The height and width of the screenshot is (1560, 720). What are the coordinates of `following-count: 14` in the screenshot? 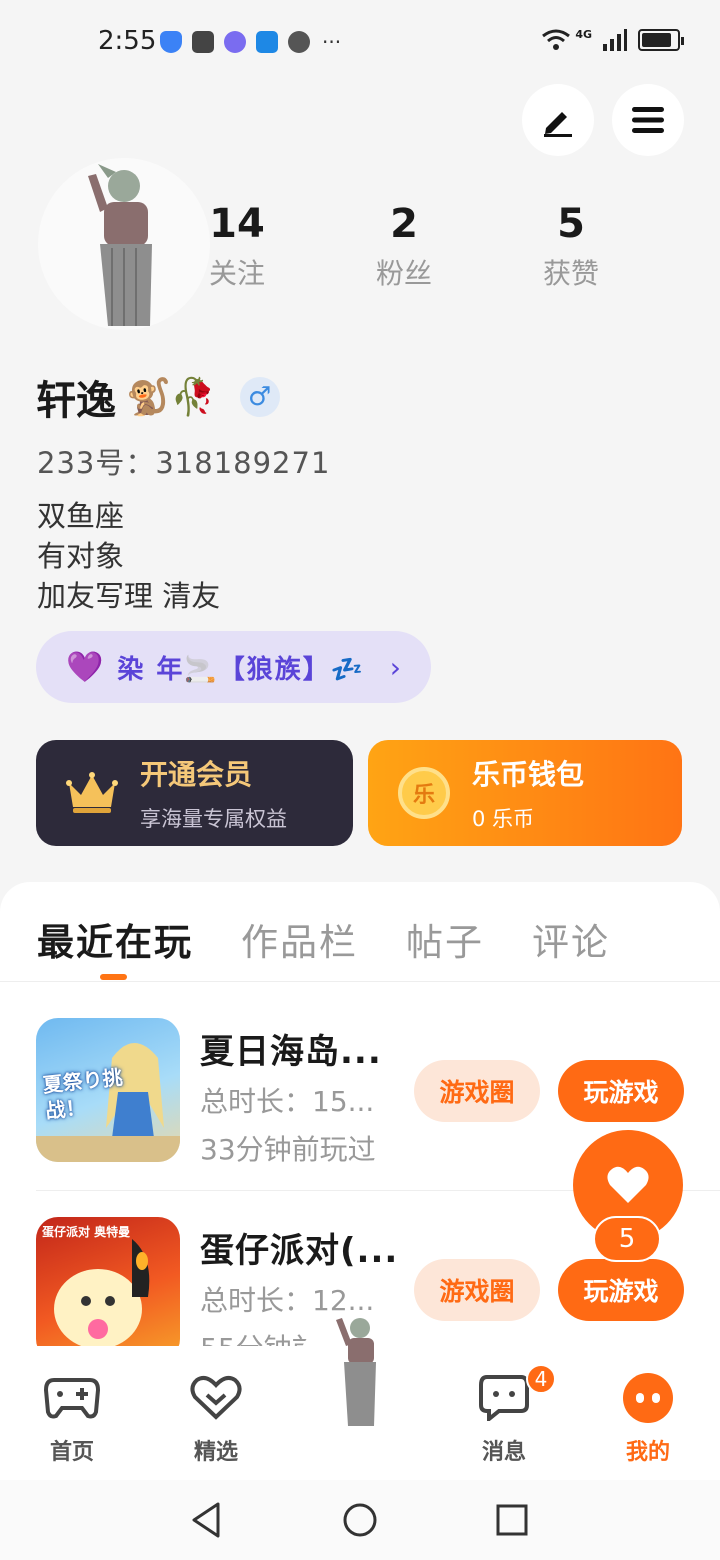 It's located at (237, 224).